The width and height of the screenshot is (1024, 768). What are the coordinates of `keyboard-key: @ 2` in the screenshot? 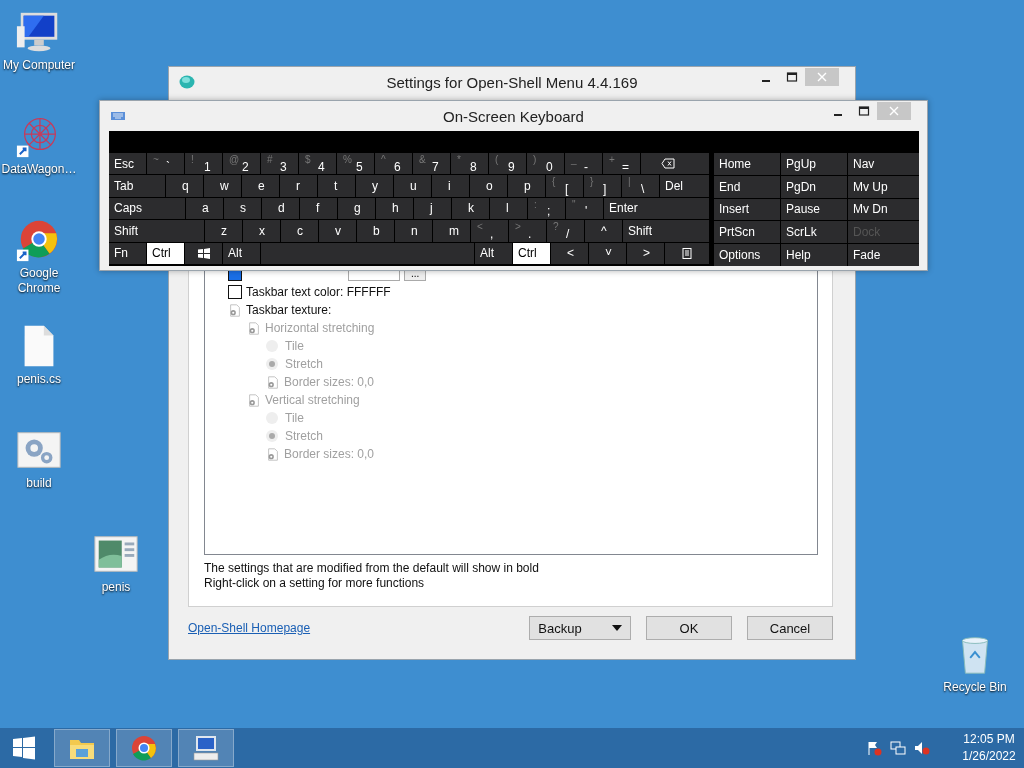 It's located at (241, 164).